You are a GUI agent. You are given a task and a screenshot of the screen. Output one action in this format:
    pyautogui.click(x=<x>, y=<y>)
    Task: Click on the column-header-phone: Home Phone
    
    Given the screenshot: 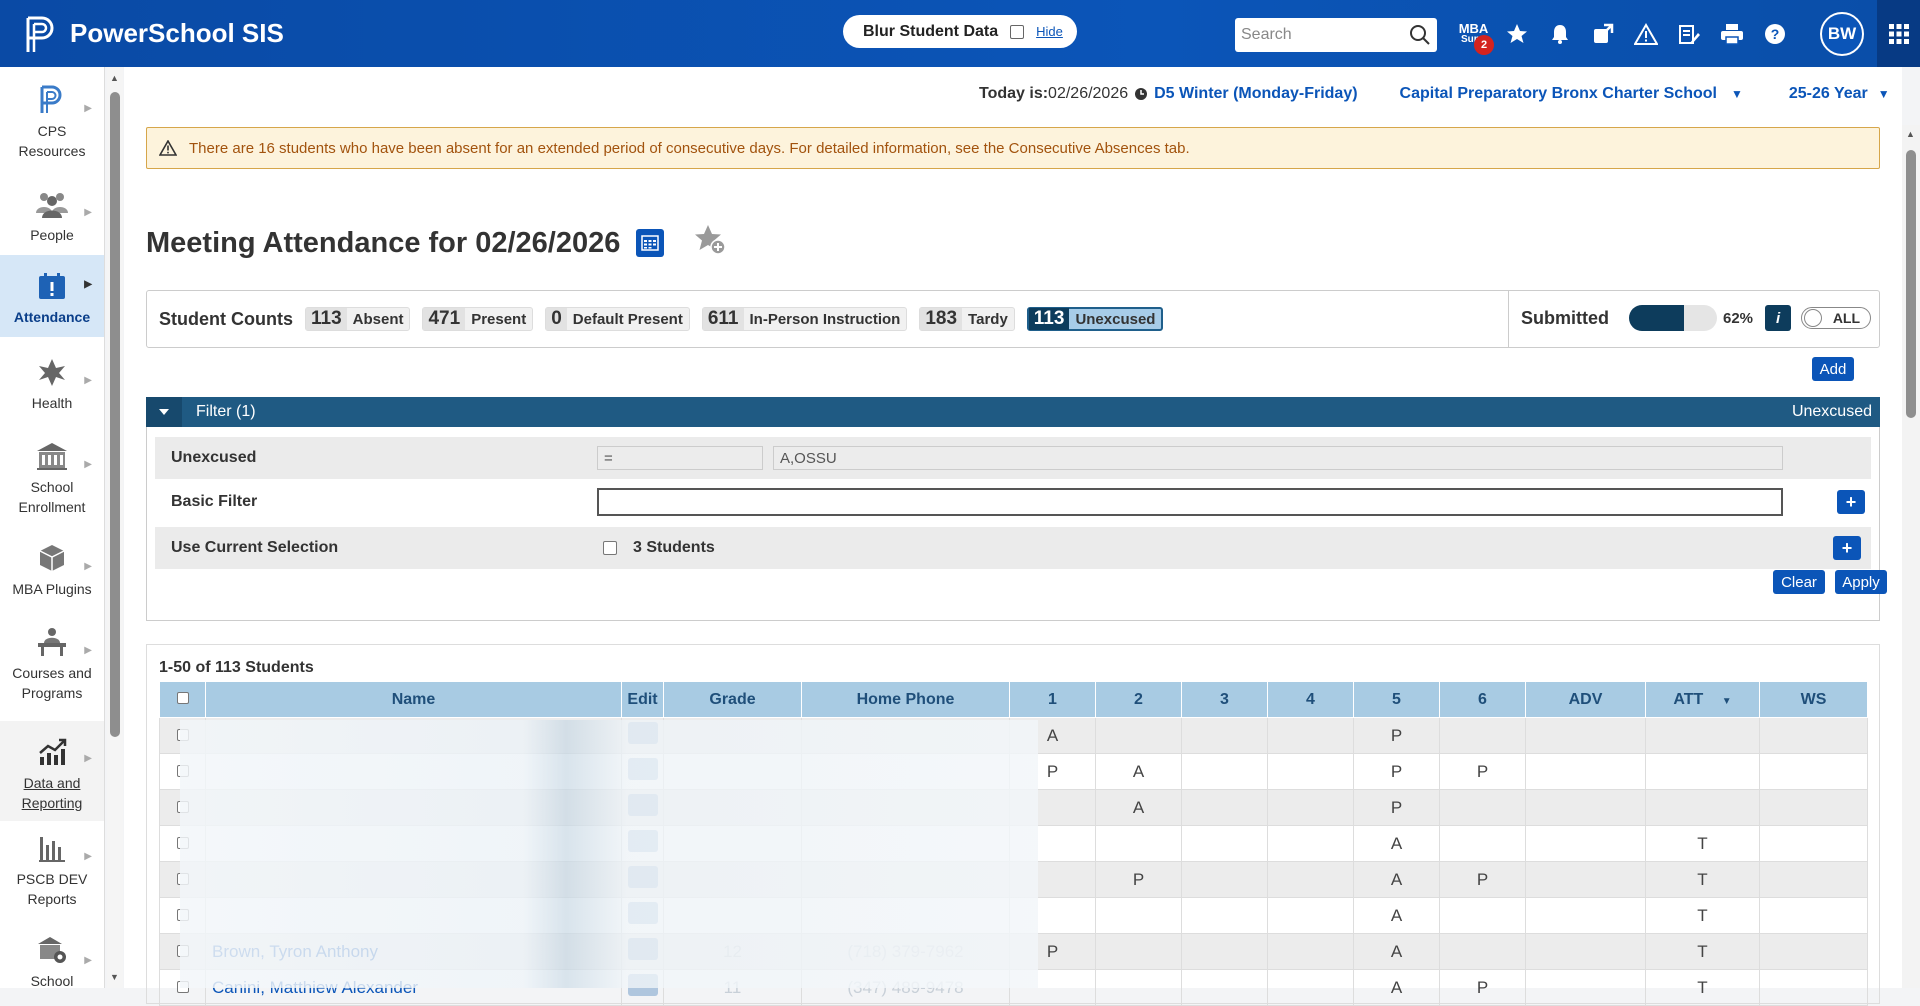 What is the action you would take?
    pyautogui.click(x=905, y=699)
    